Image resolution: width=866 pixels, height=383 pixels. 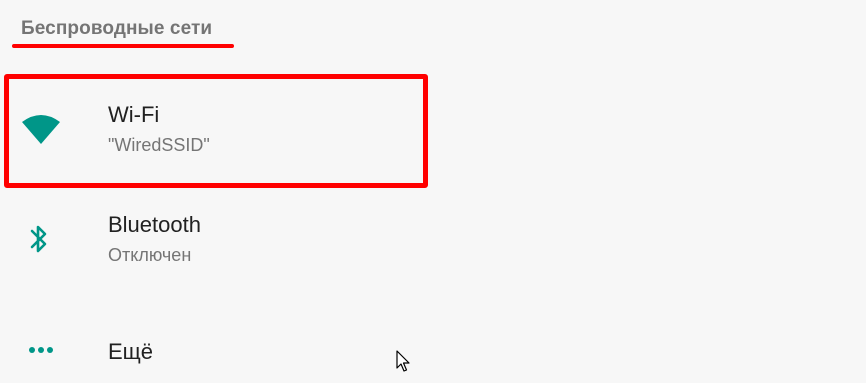 What do you see at coordinates (150, 255) in the screenshot?
I see `bluetooth-summary: Отключен` at bounding box center [150, 255].